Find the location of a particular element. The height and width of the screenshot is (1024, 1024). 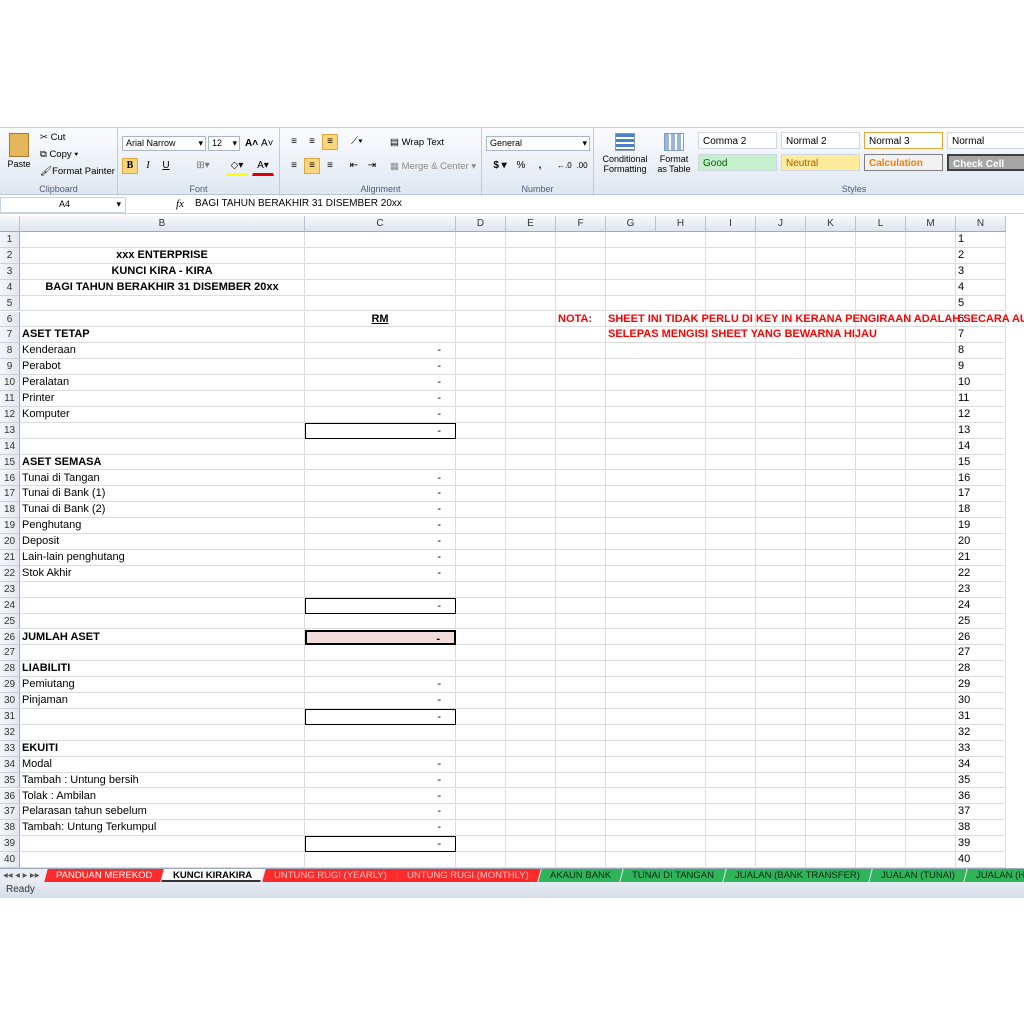

cell-D38 is located at coordinates (481, 828).